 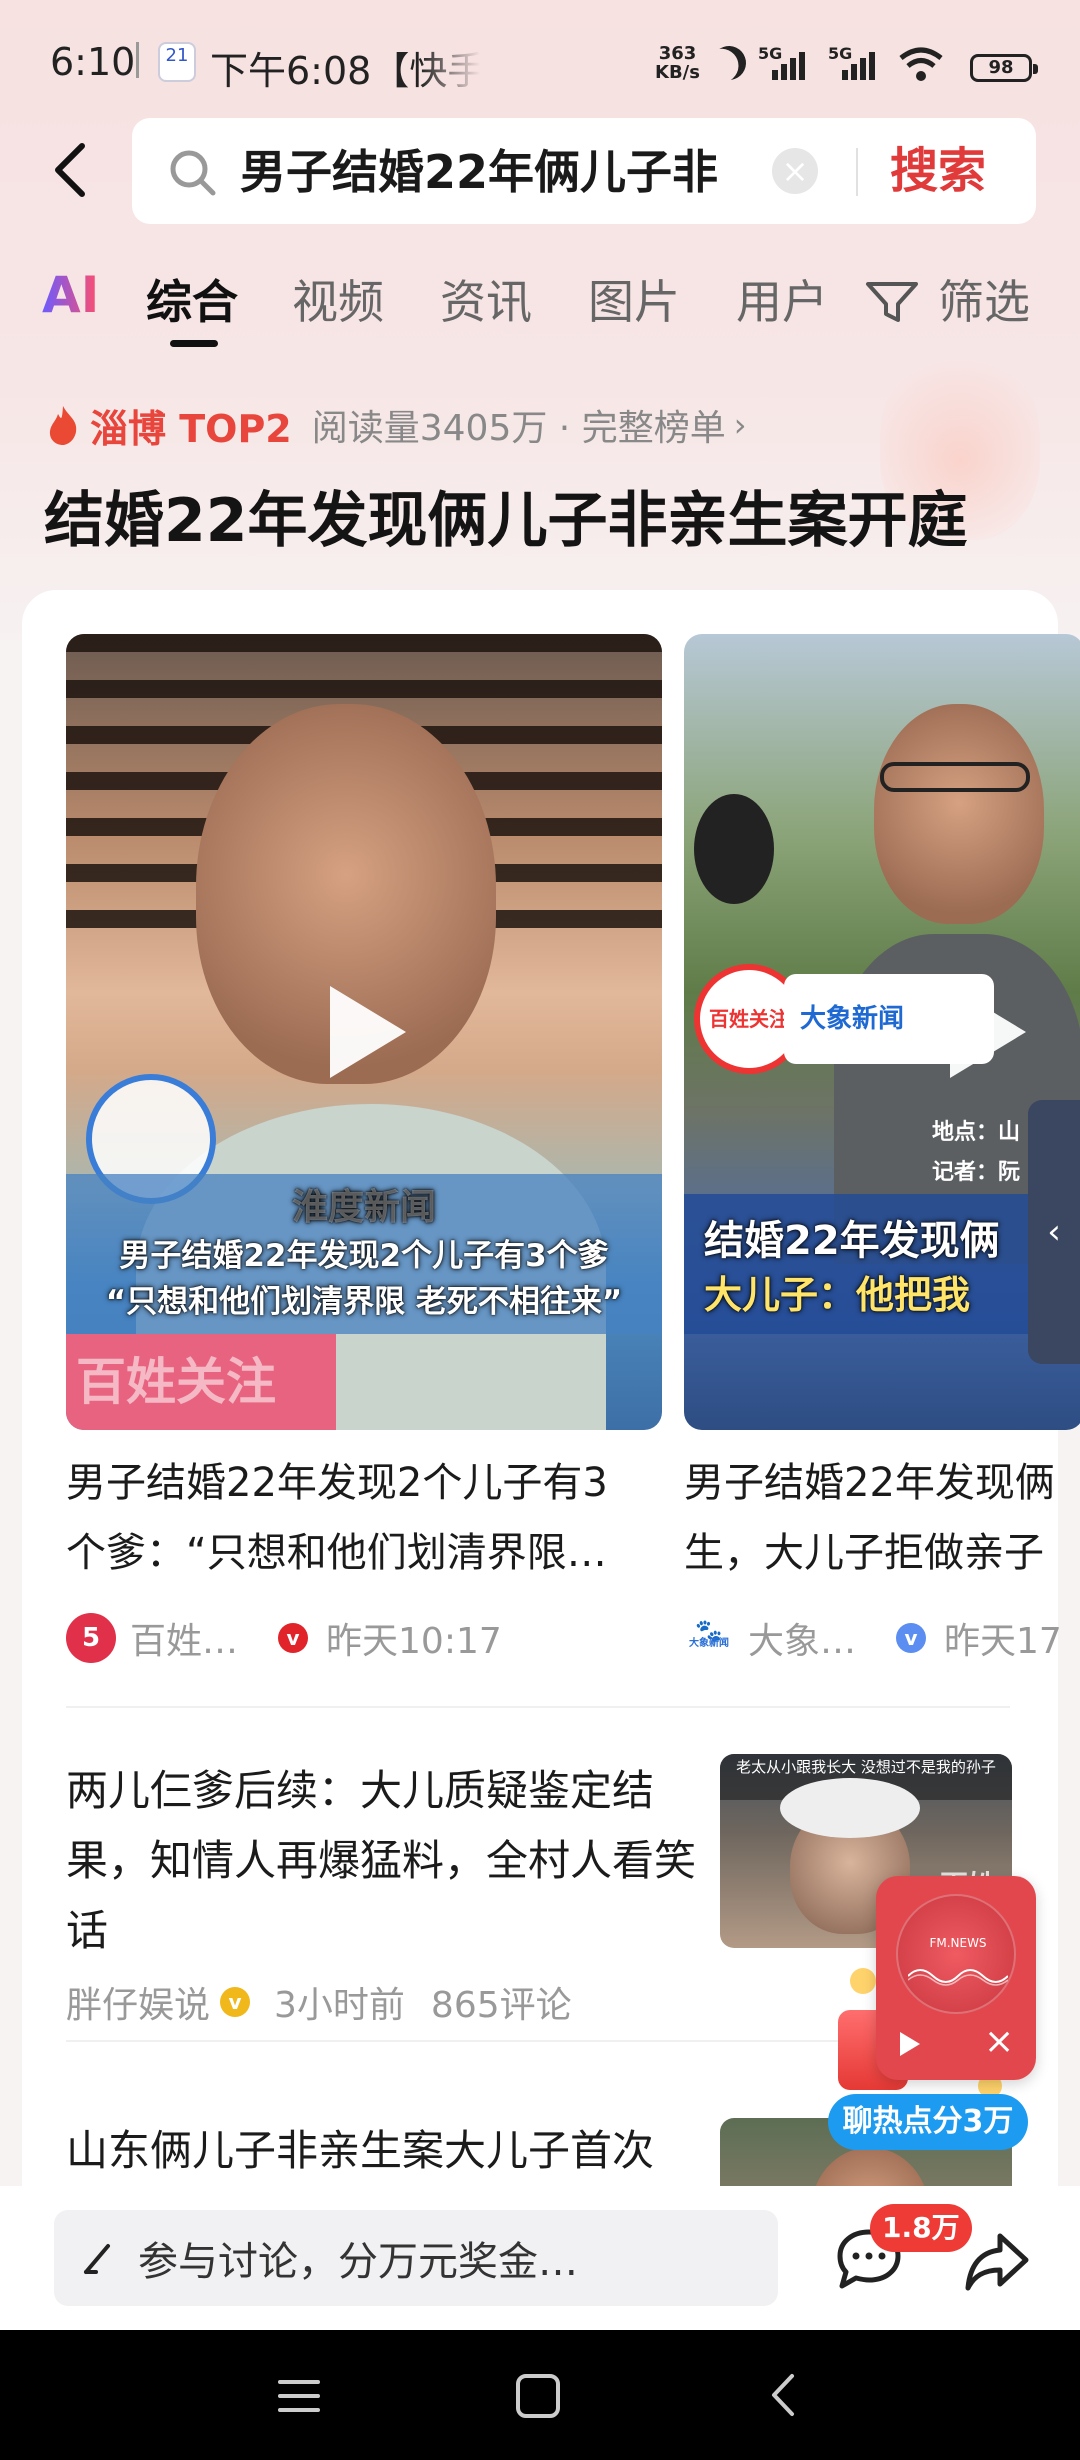 What do you see at coordinates (864, 1553) in the screenshot?
I see `video-title-2-line2: 生，大儿子拒做亲子` at bounding box center [864, 1553].